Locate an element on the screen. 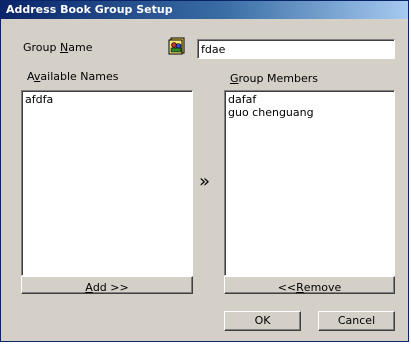  remove-button: << Remove is located at coordinates (309, 285).